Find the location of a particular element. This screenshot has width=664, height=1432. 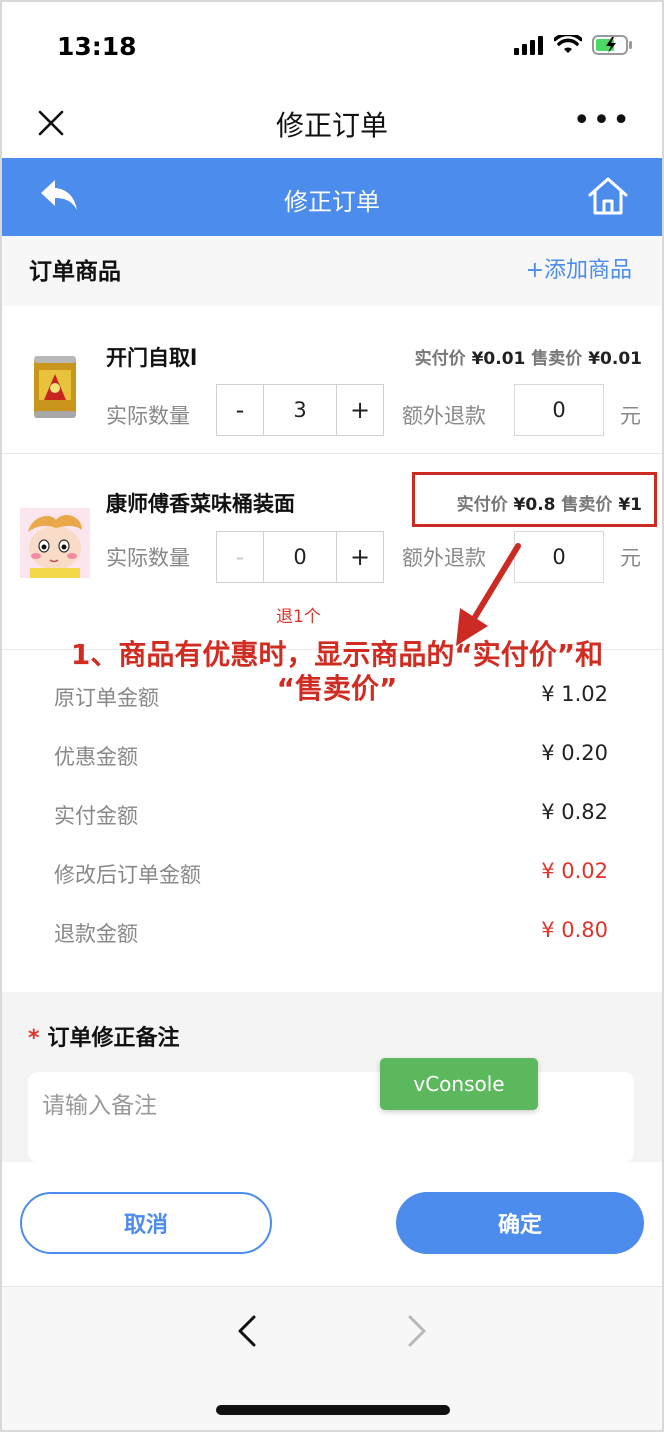

status-time: 13:18 is located at coordinates (97, 46).